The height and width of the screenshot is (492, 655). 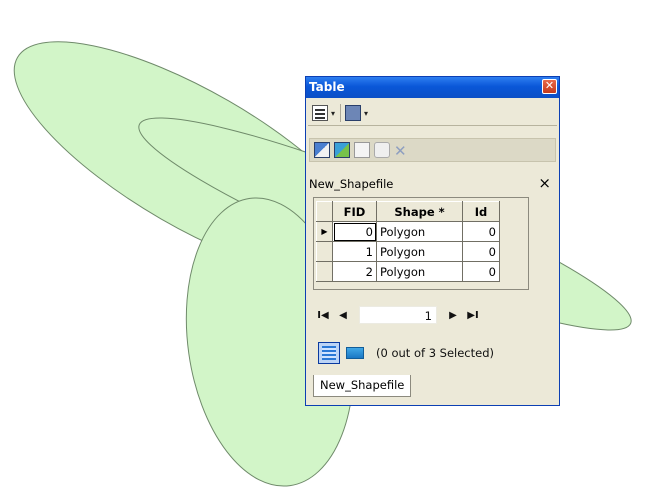 I want to click on last-record-button: ▶I, so click(x=473, y=315).